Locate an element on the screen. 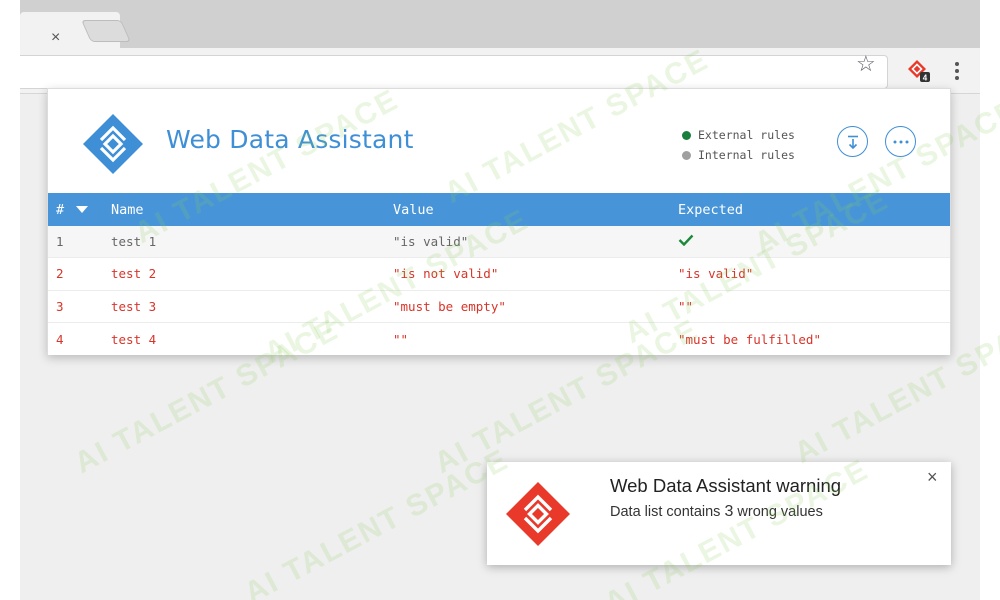  legend-item-internal: Internal rules is located at coordinates (738, 155).